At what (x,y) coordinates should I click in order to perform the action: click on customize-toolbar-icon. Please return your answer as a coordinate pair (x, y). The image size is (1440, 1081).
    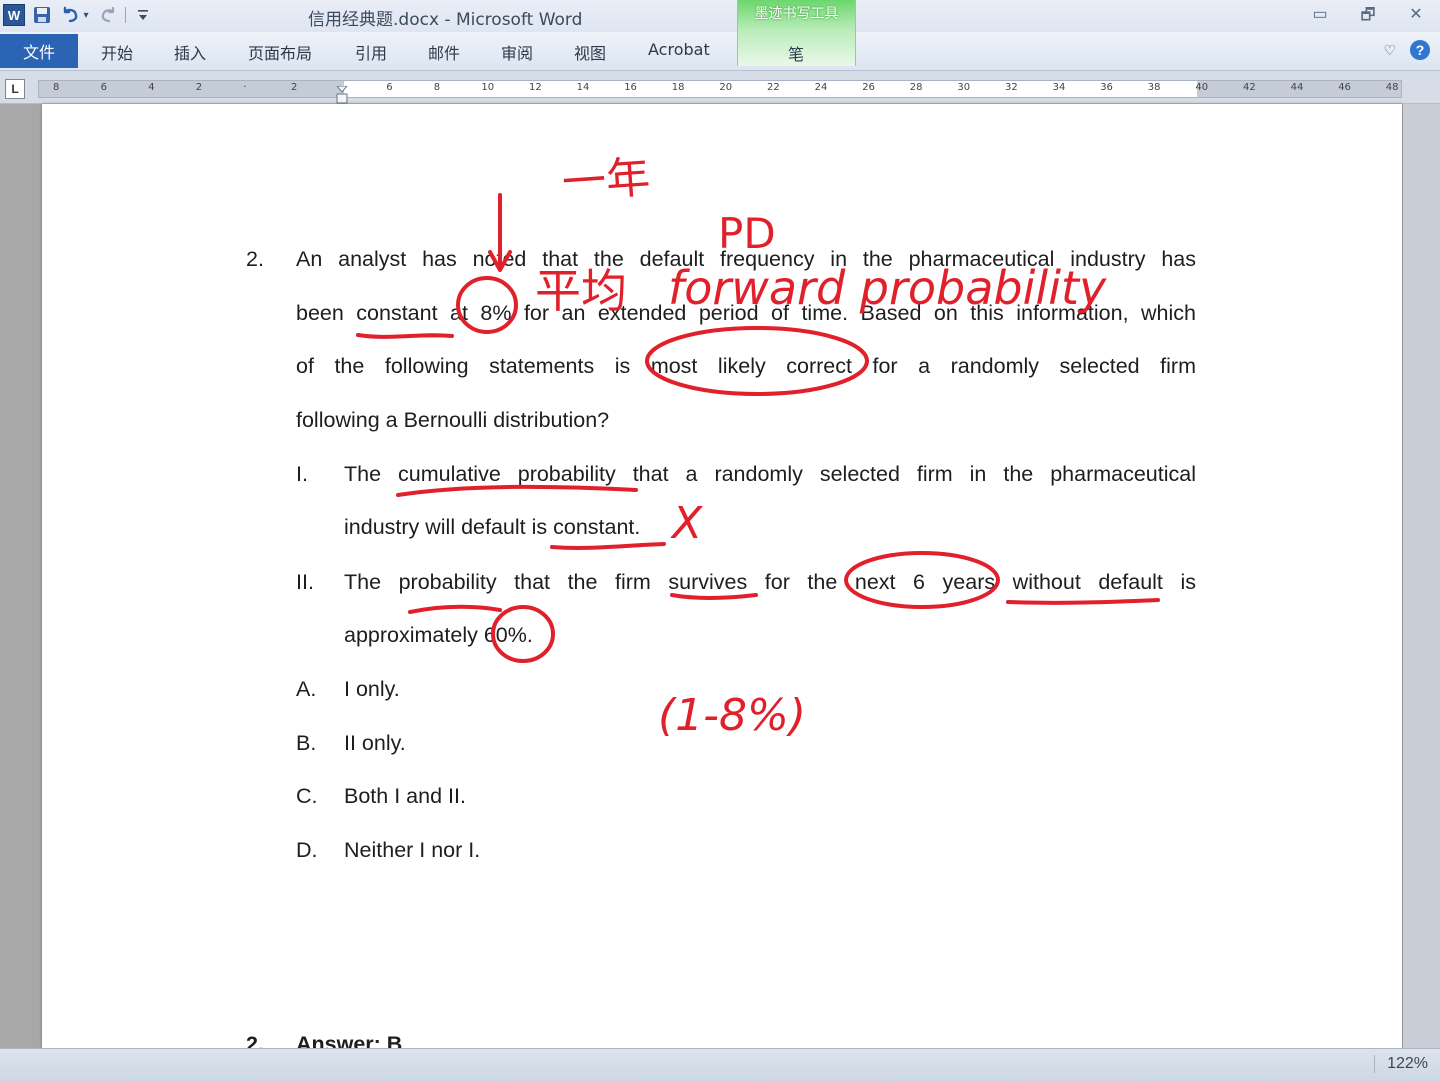
    Looking at the image, I should click on (143, 15).